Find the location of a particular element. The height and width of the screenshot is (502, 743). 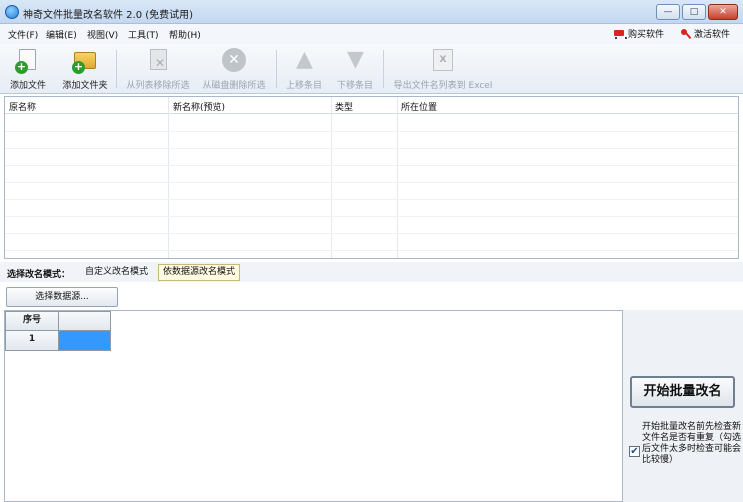

start-batch-rename-button: 开始批量改名 is located at coordinates (682, 392).